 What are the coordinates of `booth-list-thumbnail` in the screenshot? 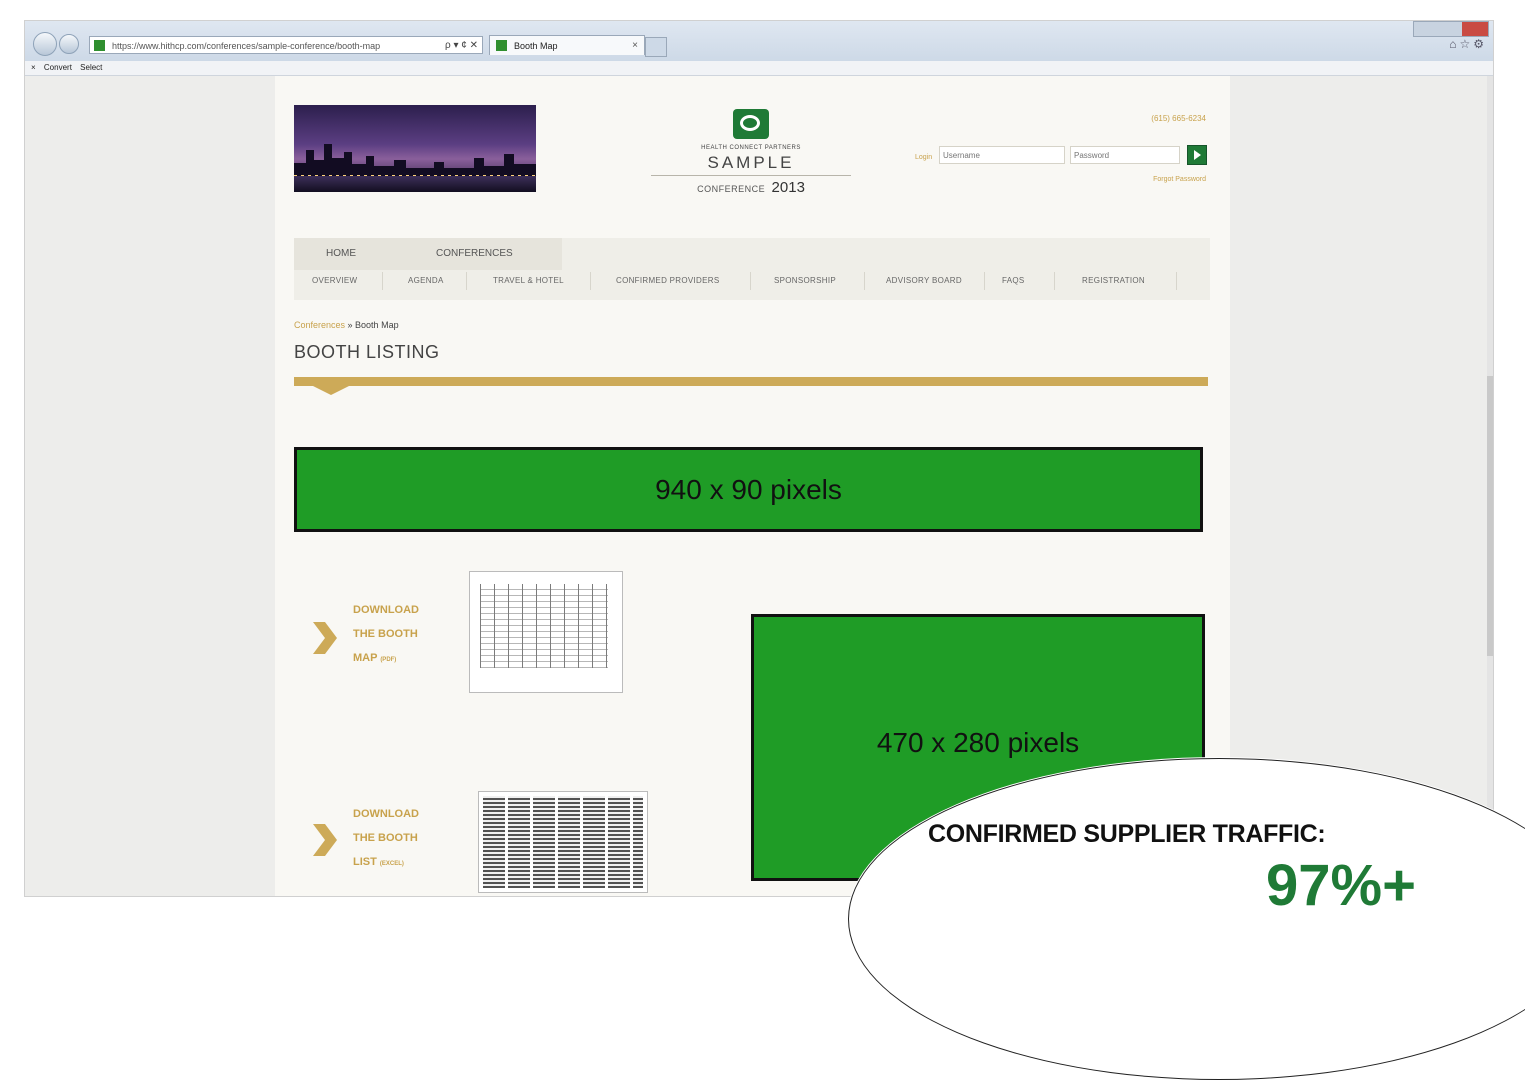 It's located at (563, 842).